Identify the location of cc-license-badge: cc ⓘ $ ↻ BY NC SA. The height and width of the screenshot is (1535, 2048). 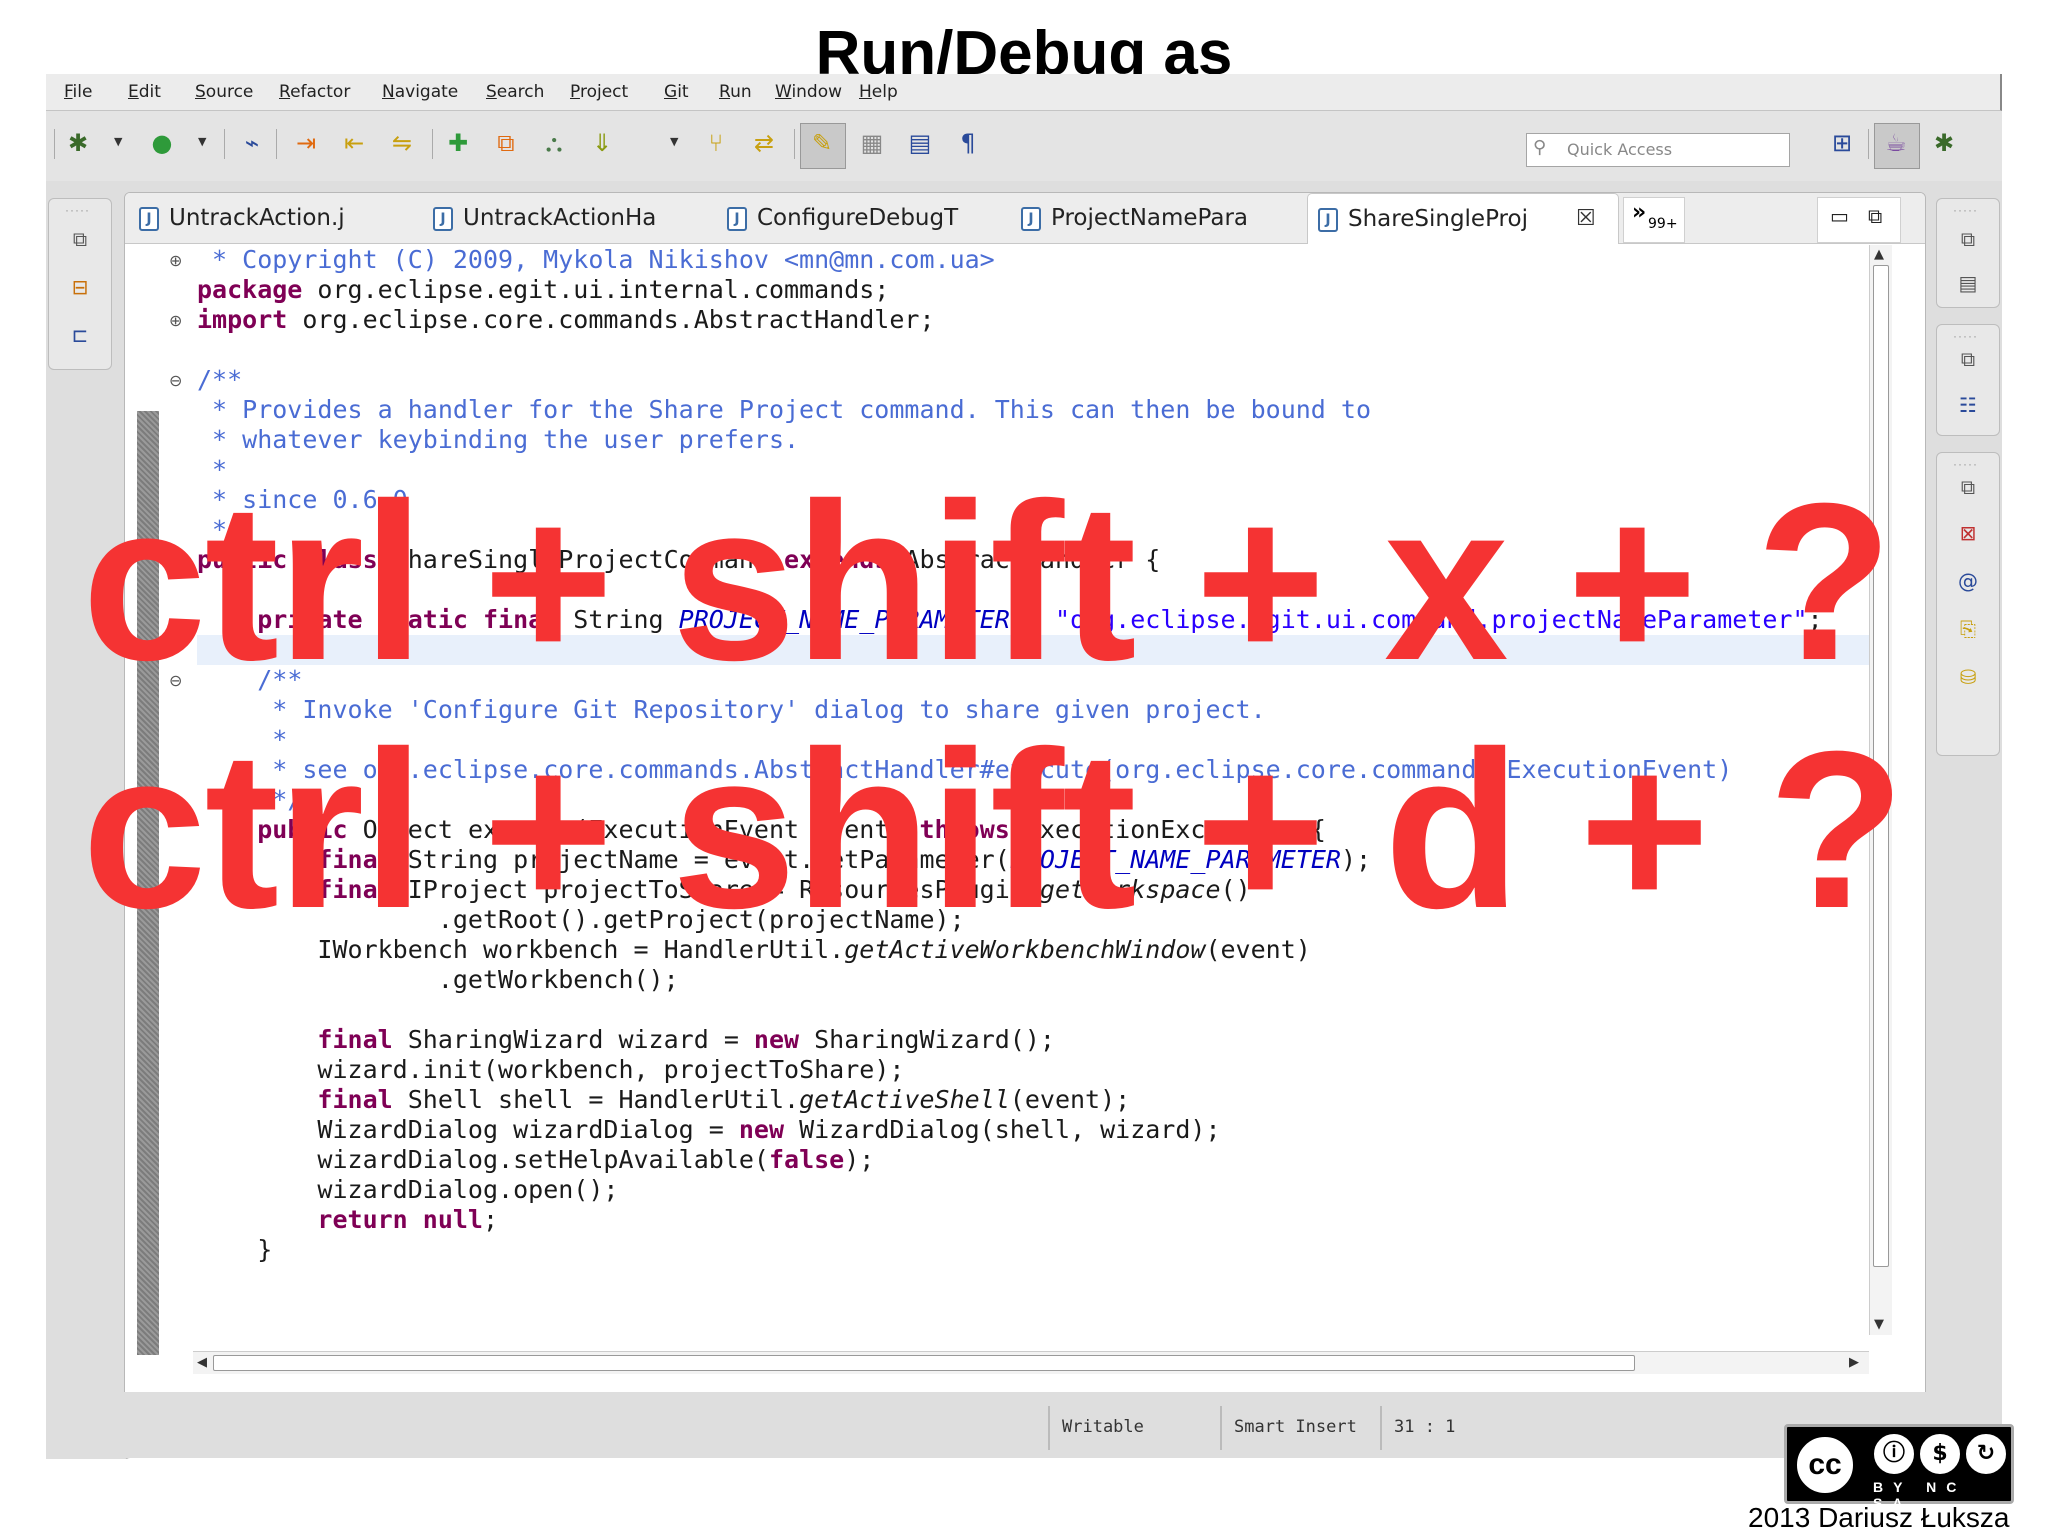
(1899, 1467).